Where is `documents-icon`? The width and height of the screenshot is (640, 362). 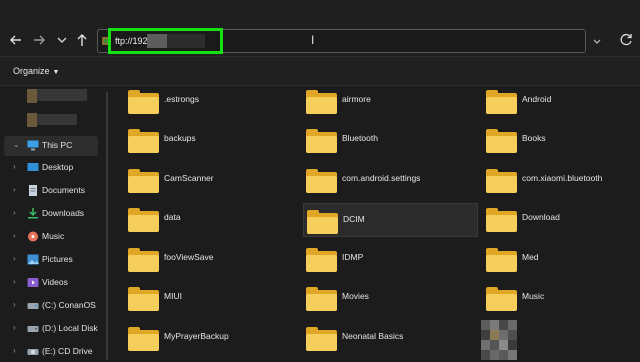
documents-icon is located at coordinates (33, 190).